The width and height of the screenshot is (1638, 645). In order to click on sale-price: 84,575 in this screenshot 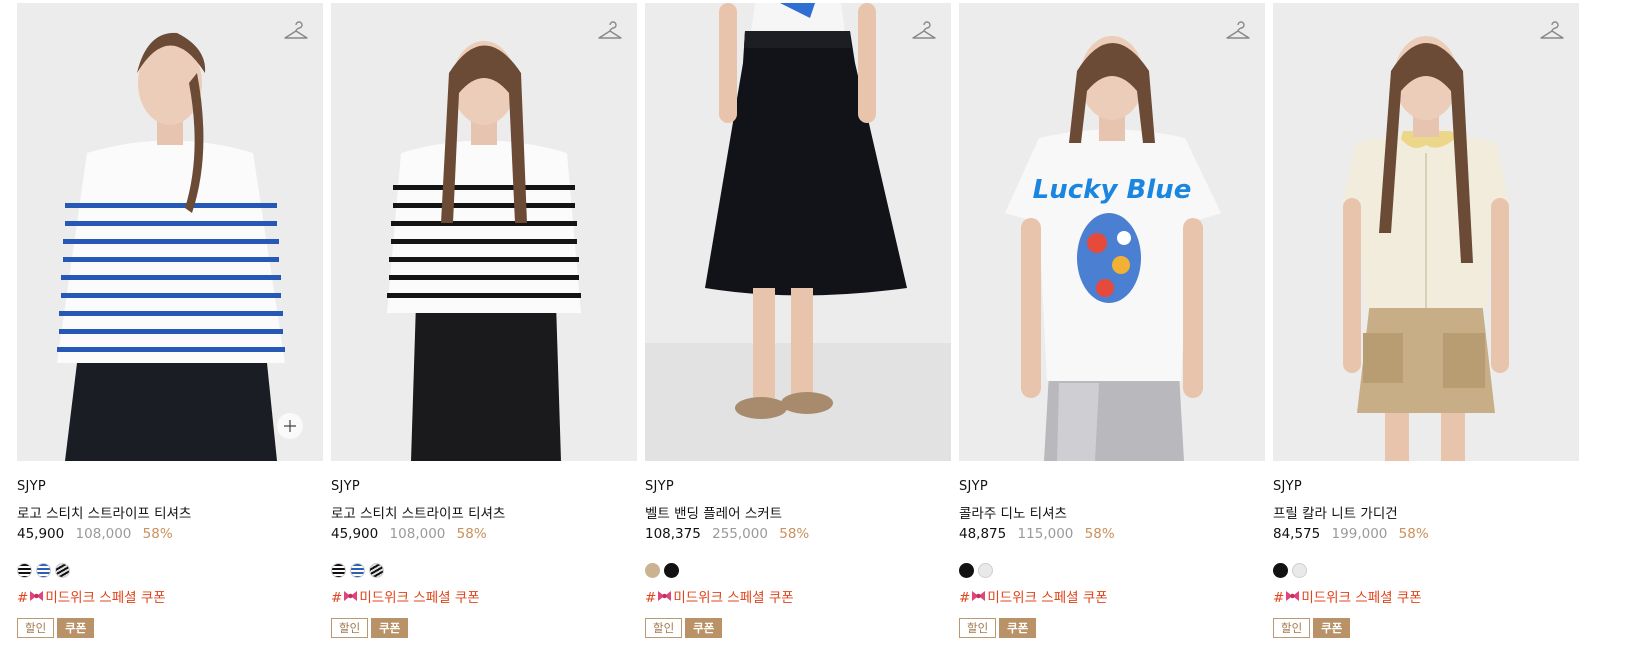, I will do `click(1297, 534)`.